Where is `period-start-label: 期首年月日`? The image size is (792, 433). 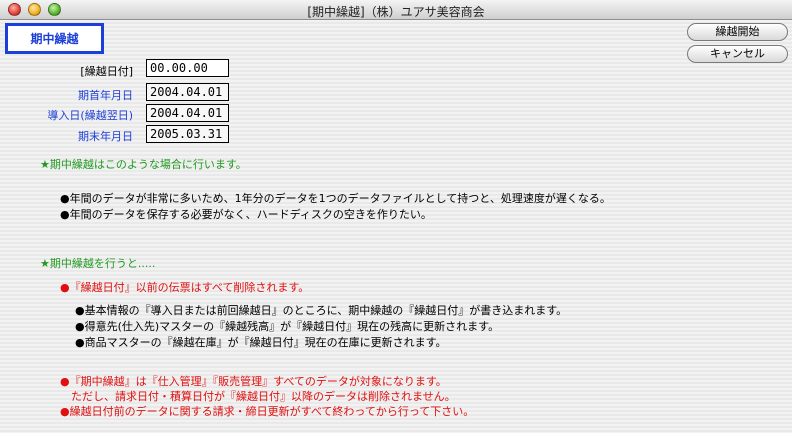 period-start-label: 期首年月日 is located at coordinates (105, 95).